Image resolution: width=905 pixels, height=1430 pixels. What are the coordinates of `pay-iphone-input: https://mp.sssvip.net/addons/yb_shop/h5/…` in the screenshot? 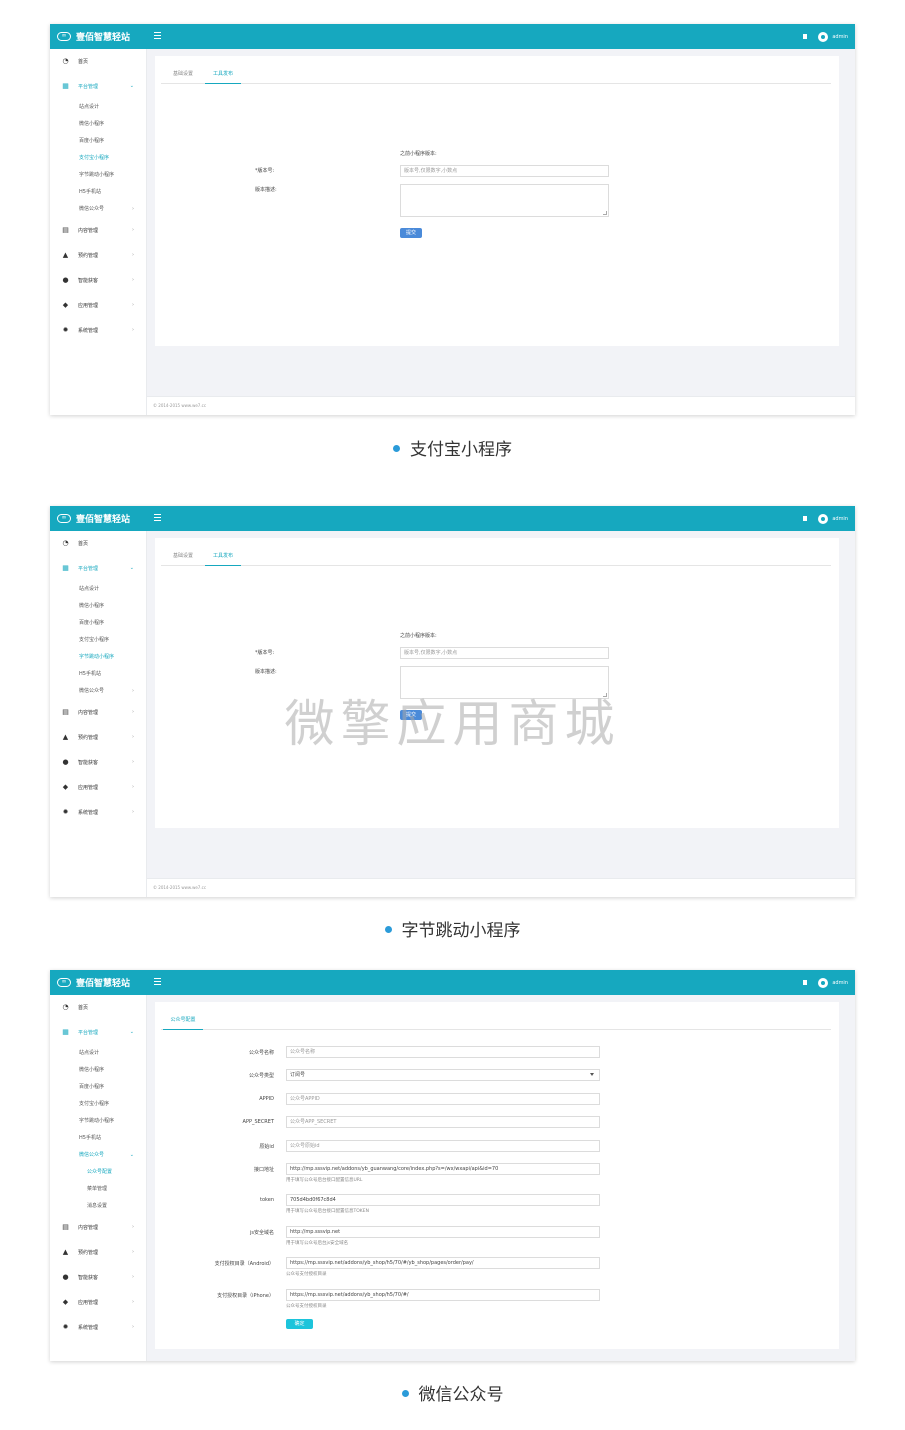 It's located at (443, 1295).